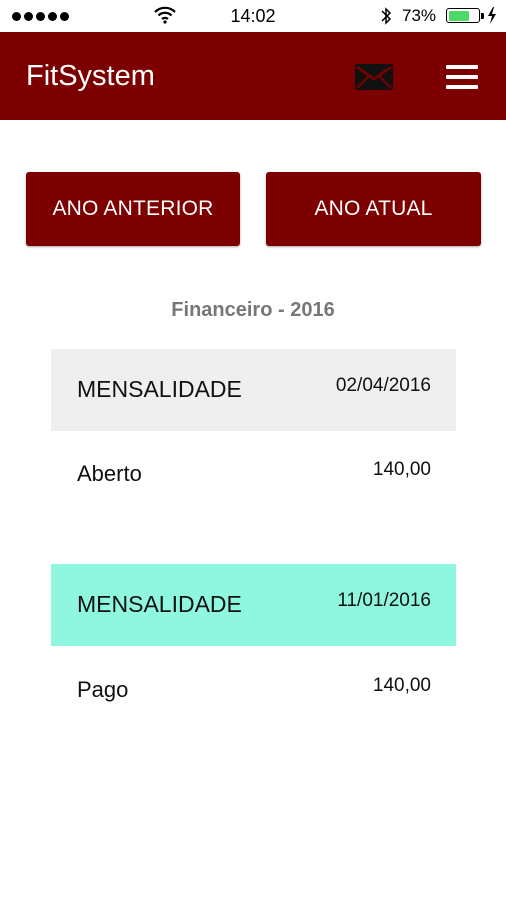 The height and width of the screenshot is (900, 506). What do you see at coordinates (462, 77) in the screenshot?
I see `hamburger-menu-icon` at bounding box center [462, 77].